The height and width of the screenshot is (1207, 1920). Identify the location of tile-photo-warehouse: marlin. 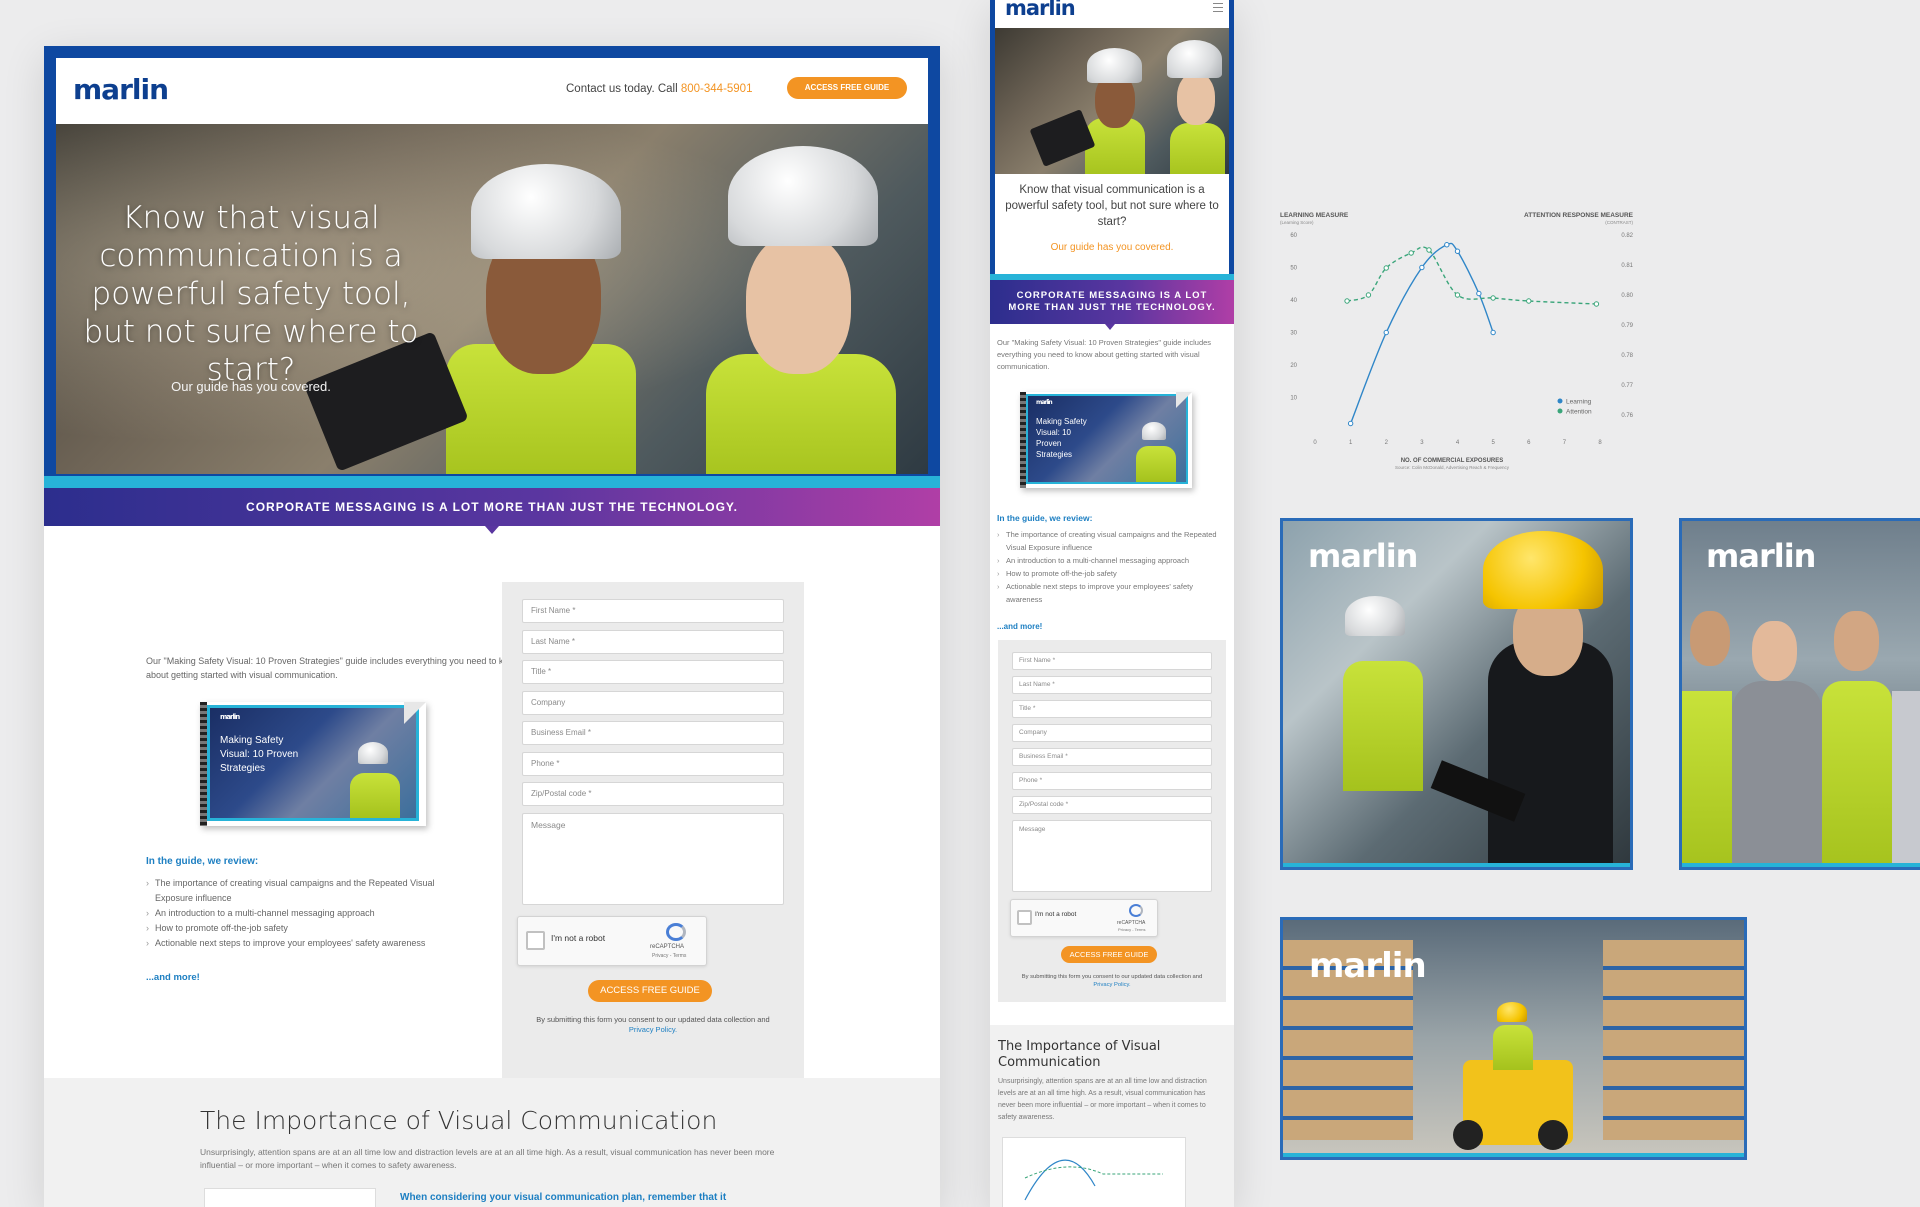
(1513, 1038).